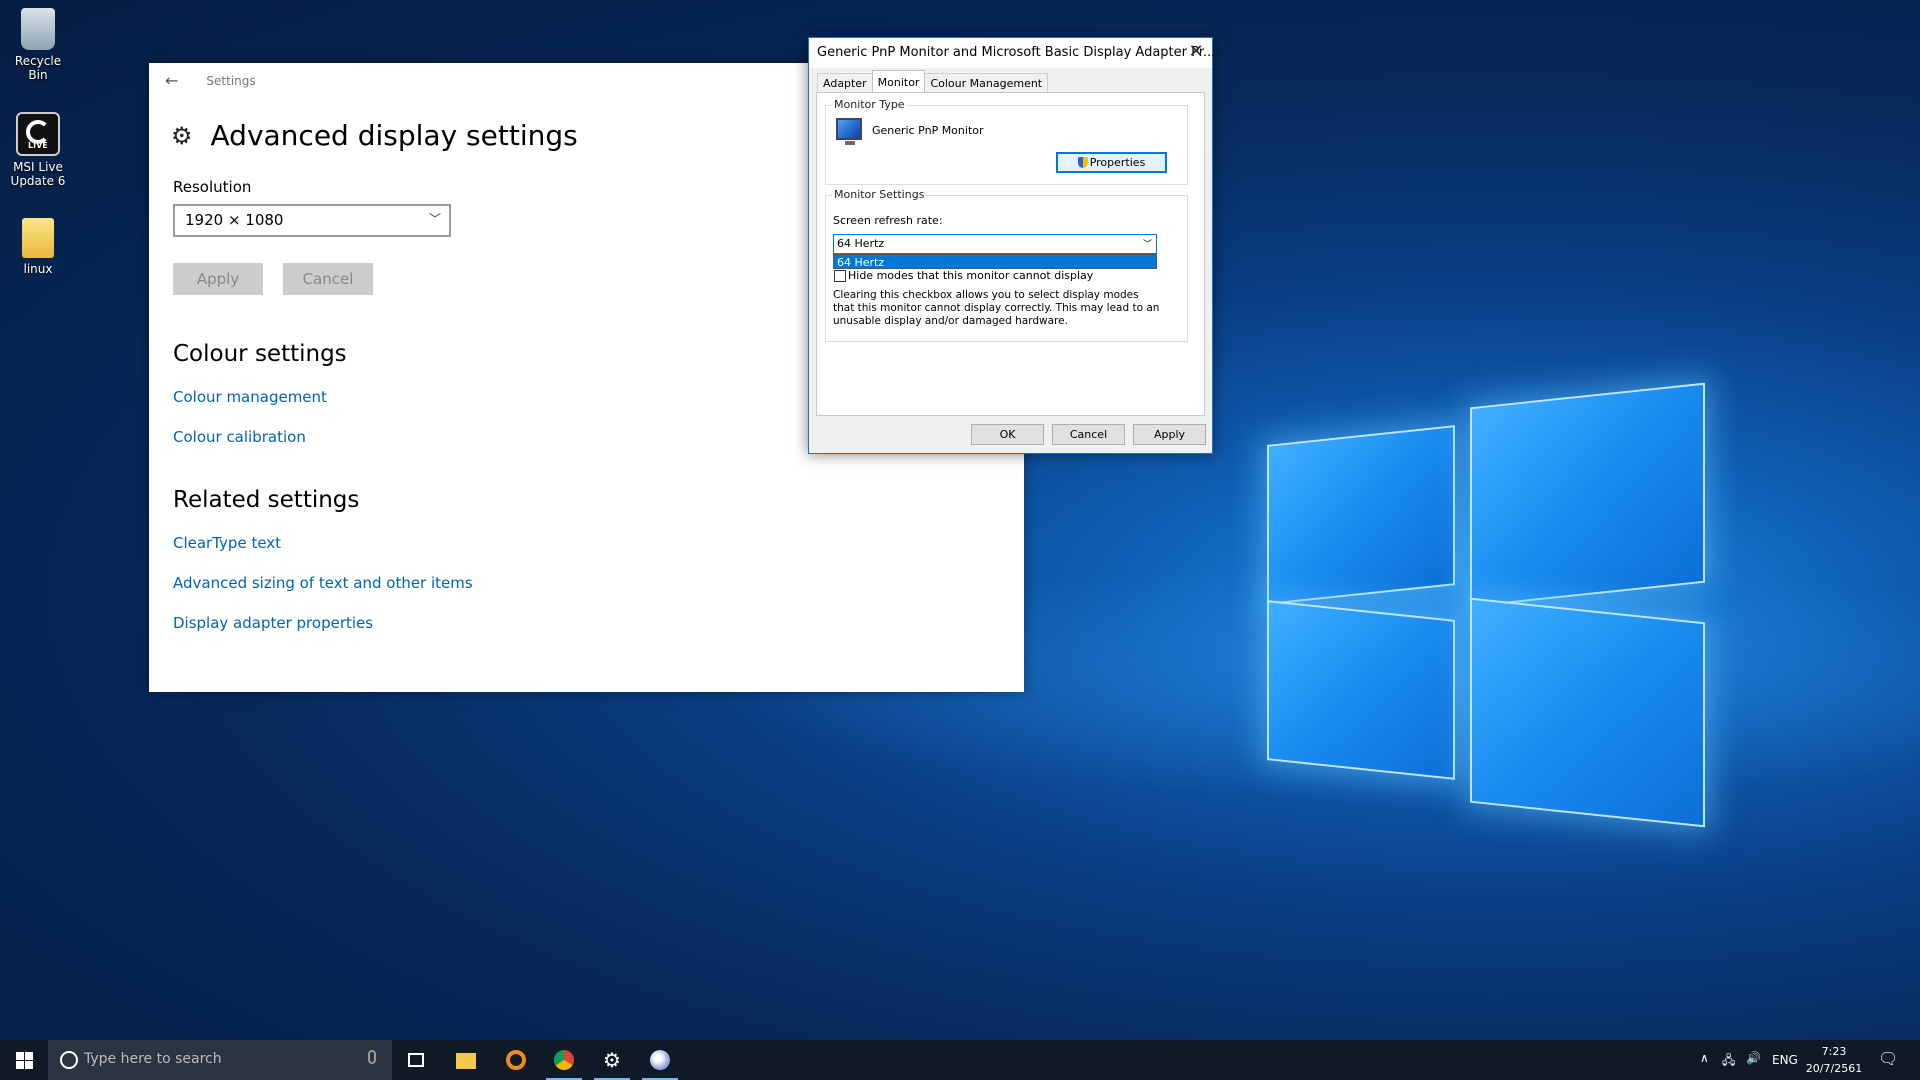 The image size is (1920, 1080). What do you see at coordinates (840, 275) in the screenshot?
I see `checkbox-box` at bounding box center [840, 275].